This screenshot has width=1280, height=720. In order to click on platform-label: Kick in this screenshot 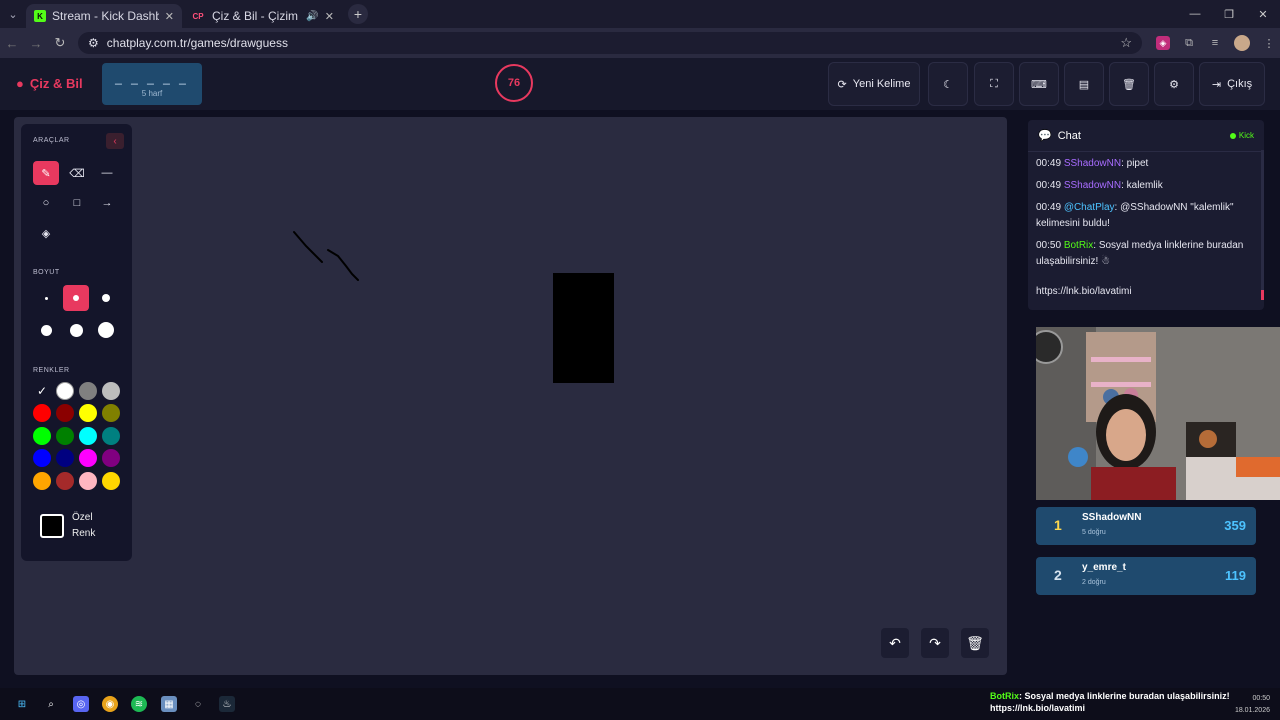, I will do `click(1246, 135)`.